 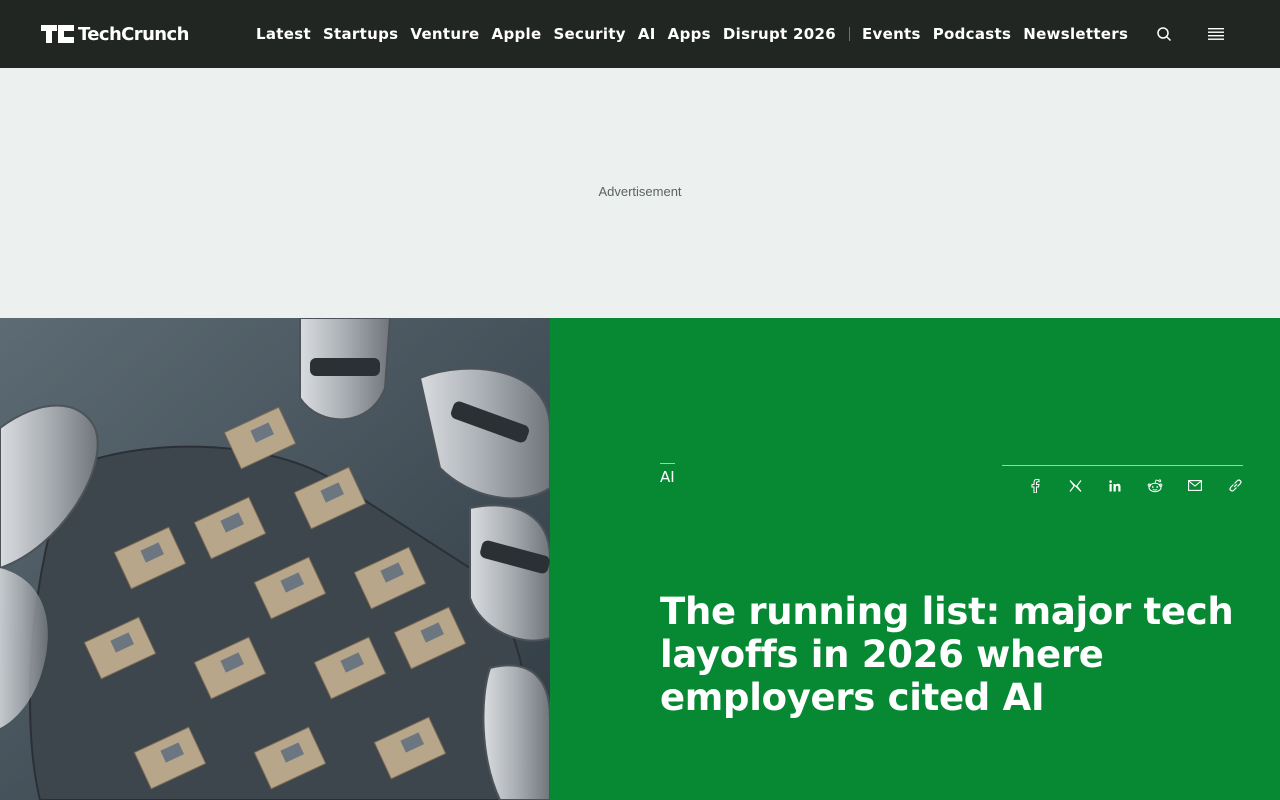 I want to click on header-actions, so click(x=1190, y=34).